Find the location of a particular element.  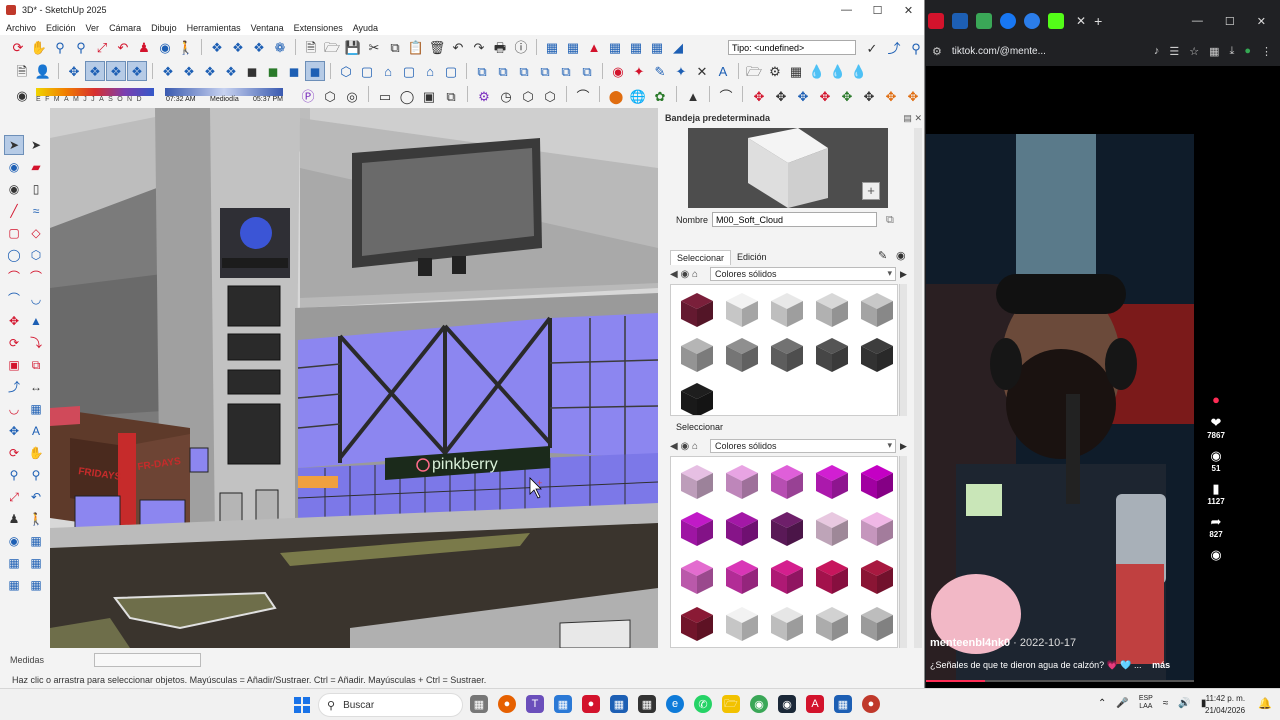

recorder-icon: ● is located at coordinates (871, 704).